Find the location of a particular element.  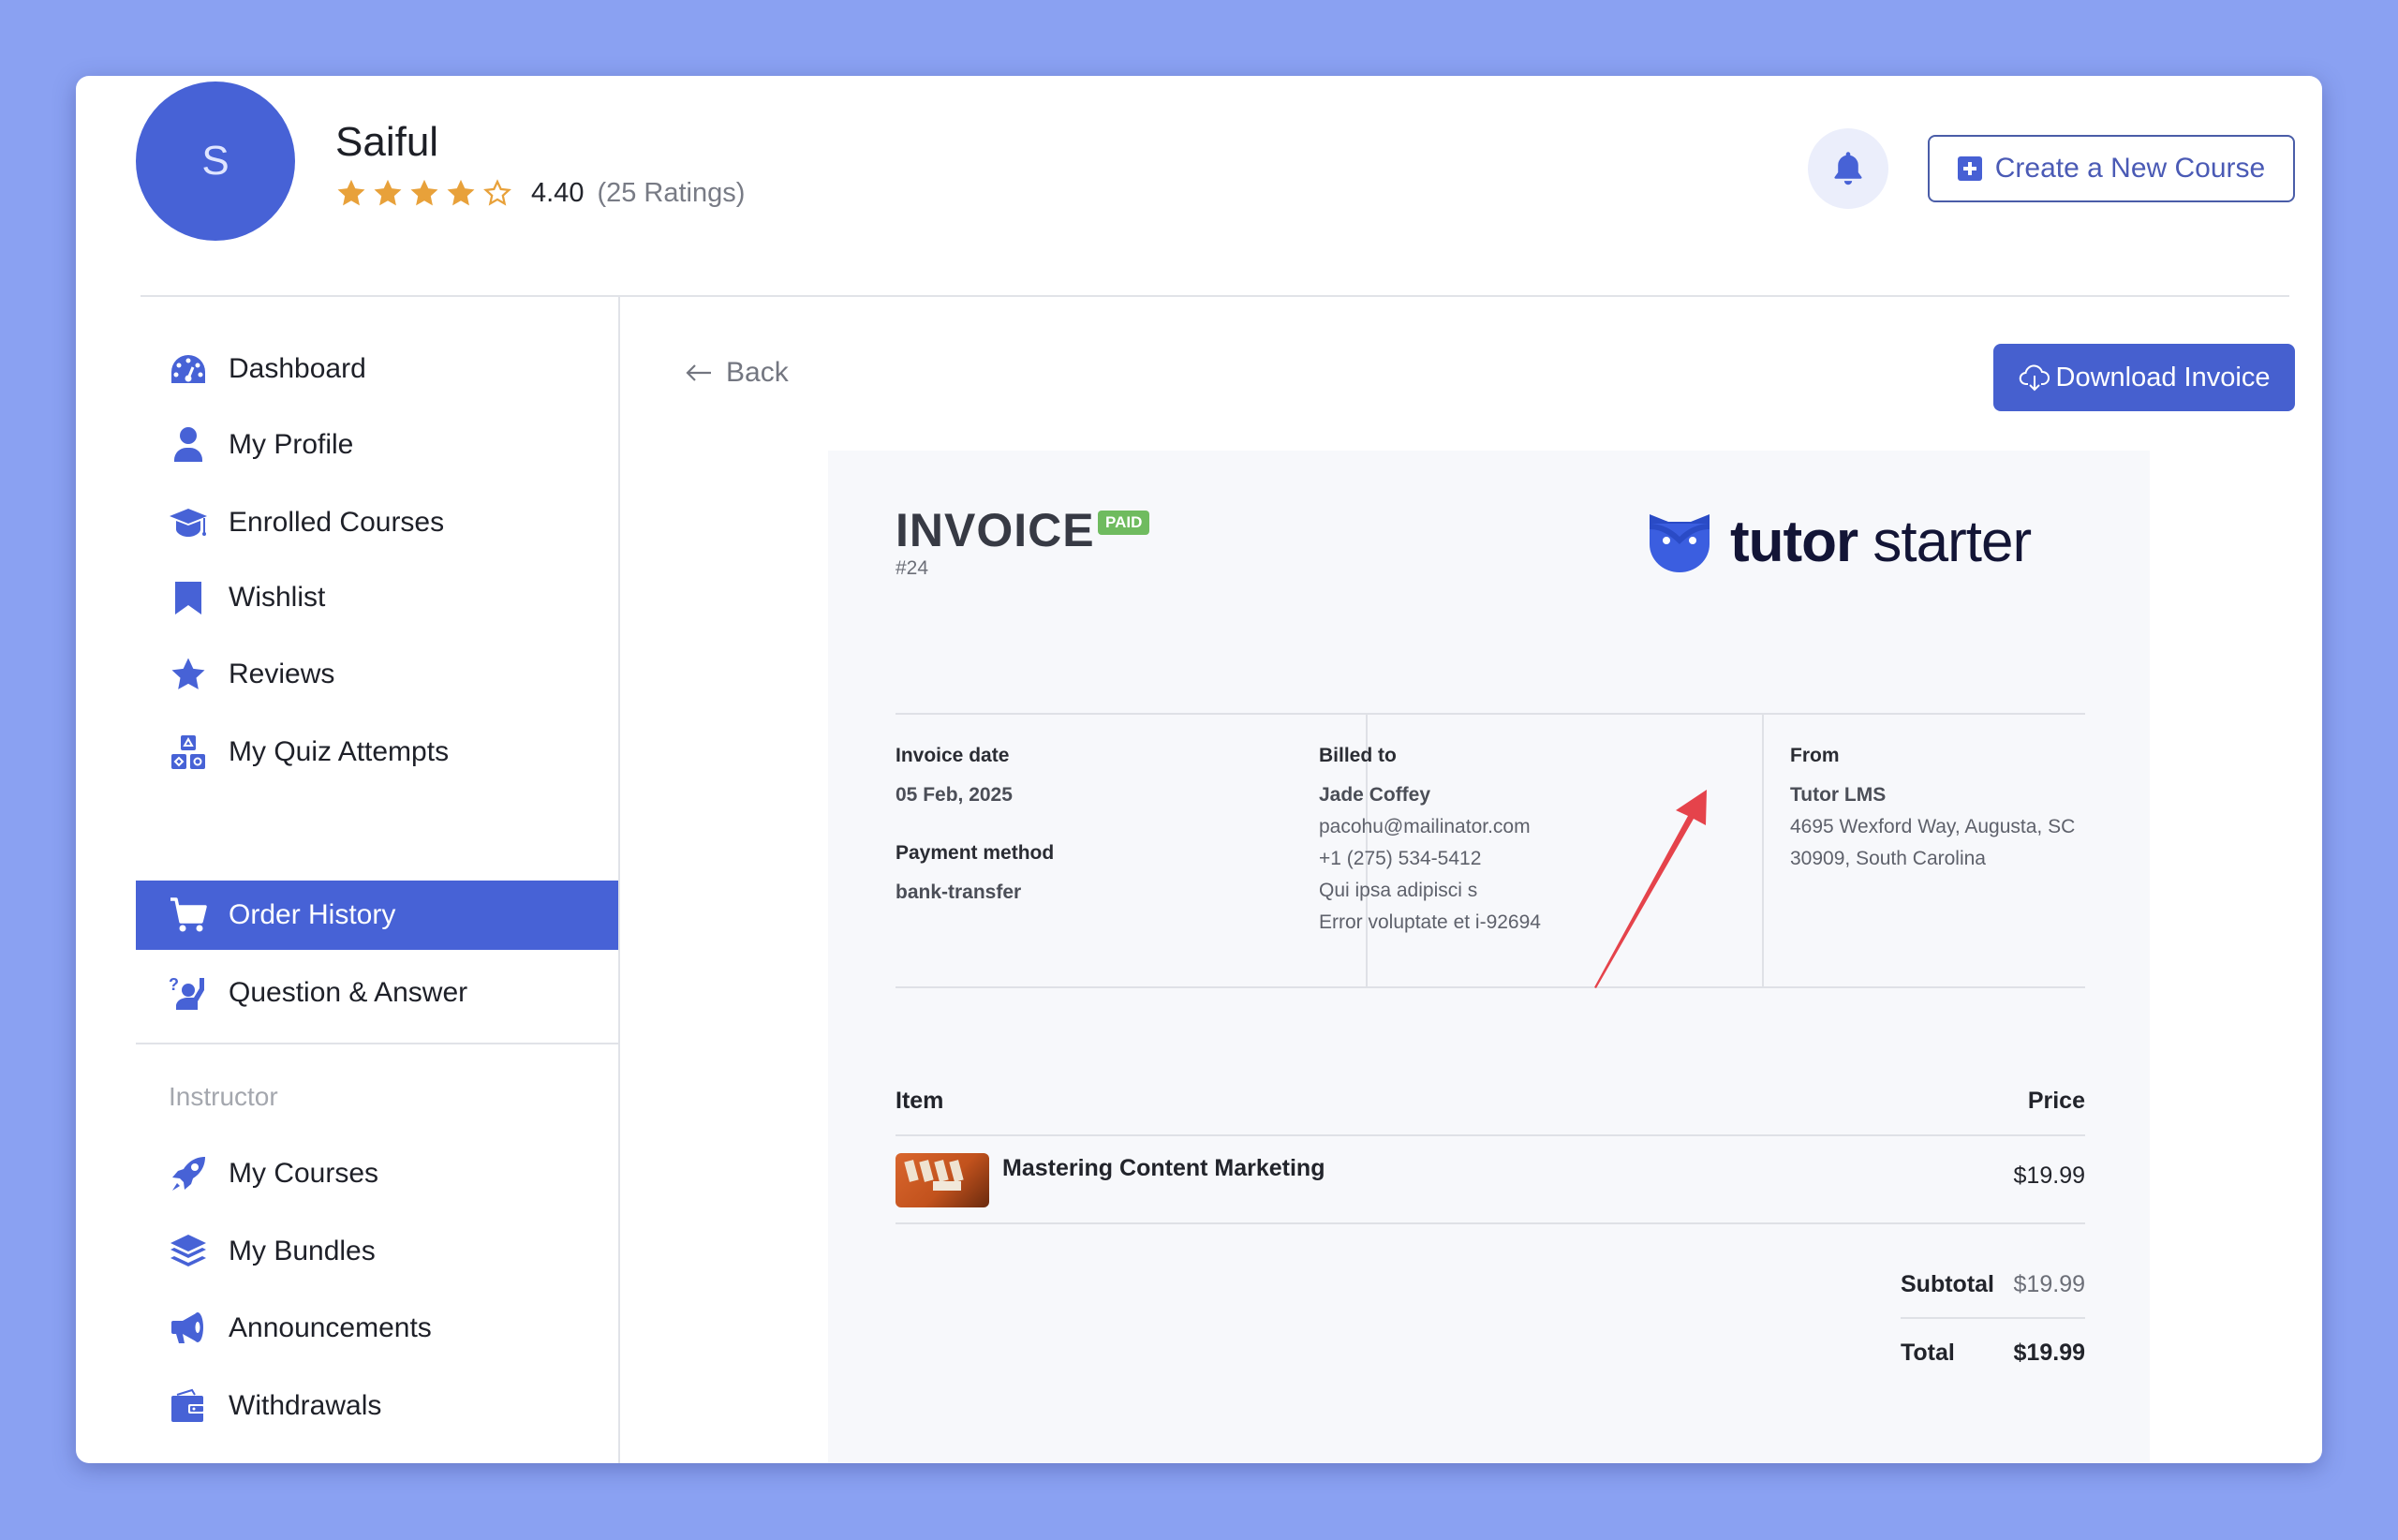

plus-square-icon is located at coordinates (1969, 168).